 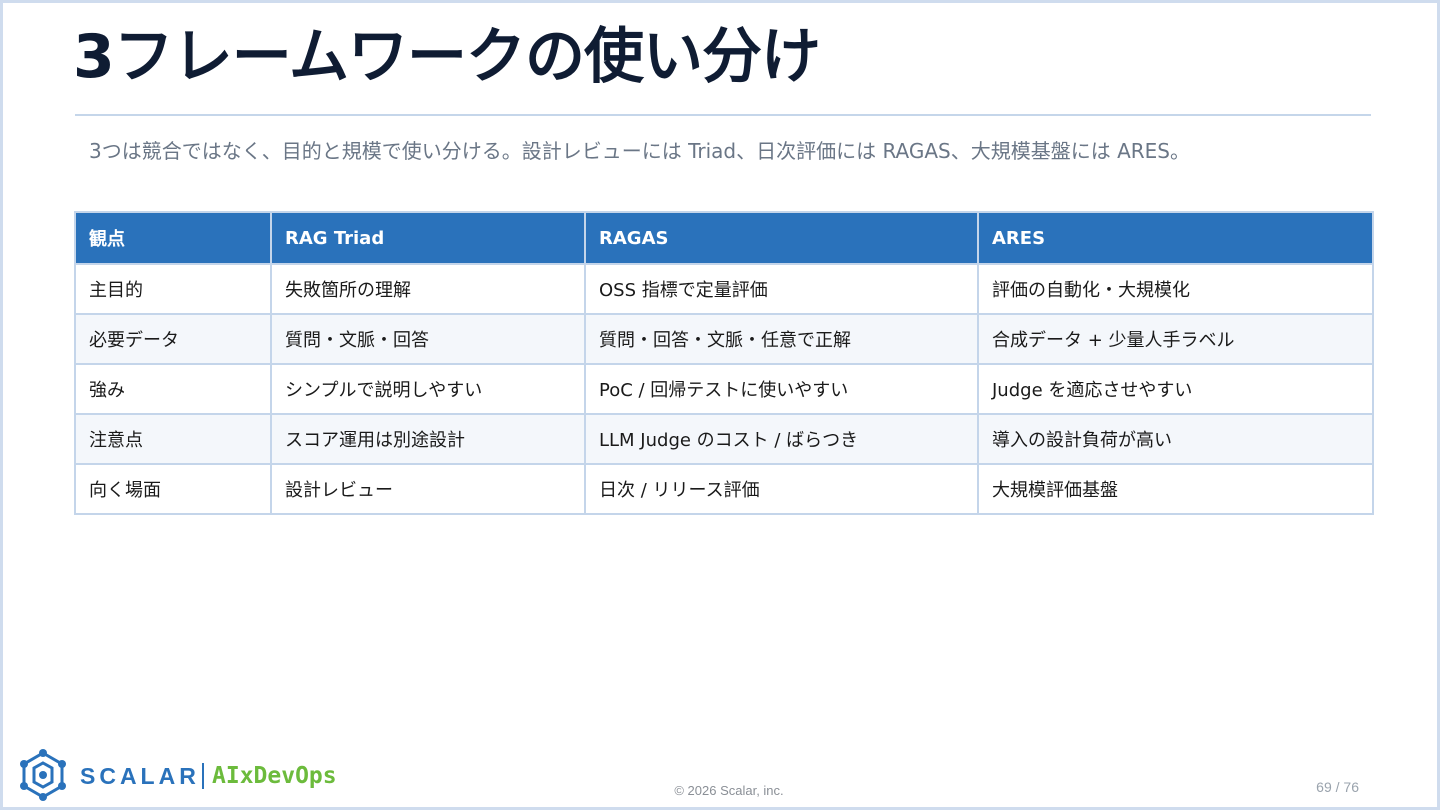 I want to click on header-ares: ARES, so click(x=1175, y=238).